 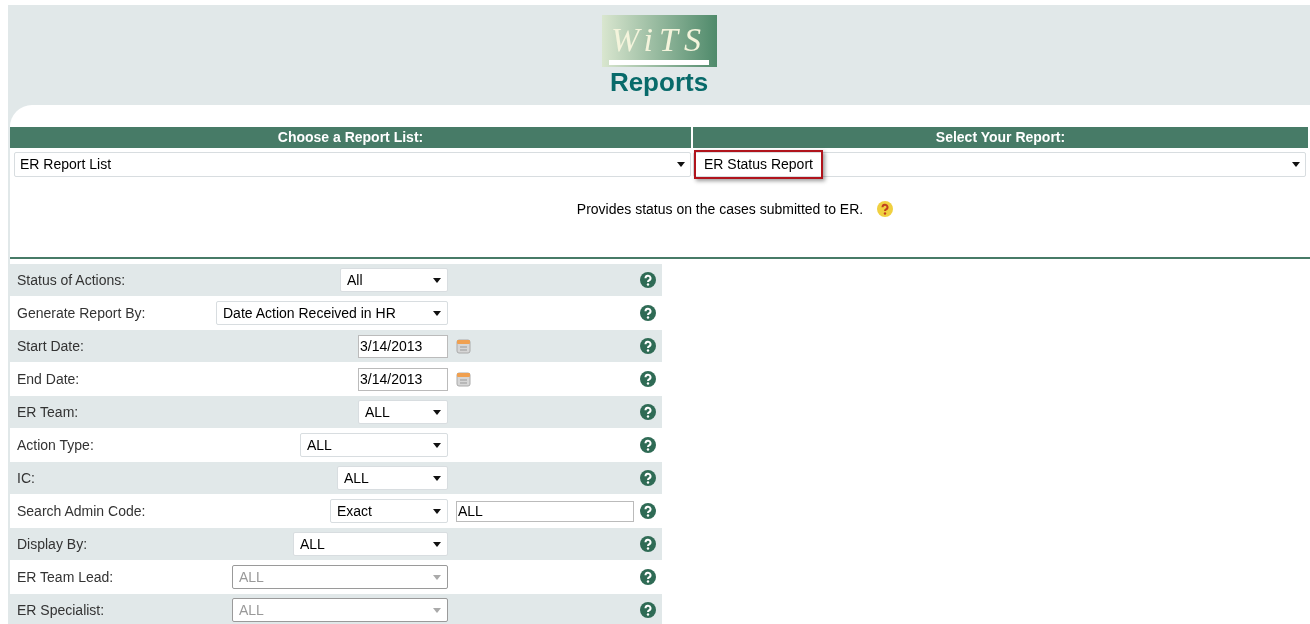 What do you see at coordinates (758, 164) in the screenshot?
I see `highlighted-value: ER Status Report` at bounding box center [758, 164].